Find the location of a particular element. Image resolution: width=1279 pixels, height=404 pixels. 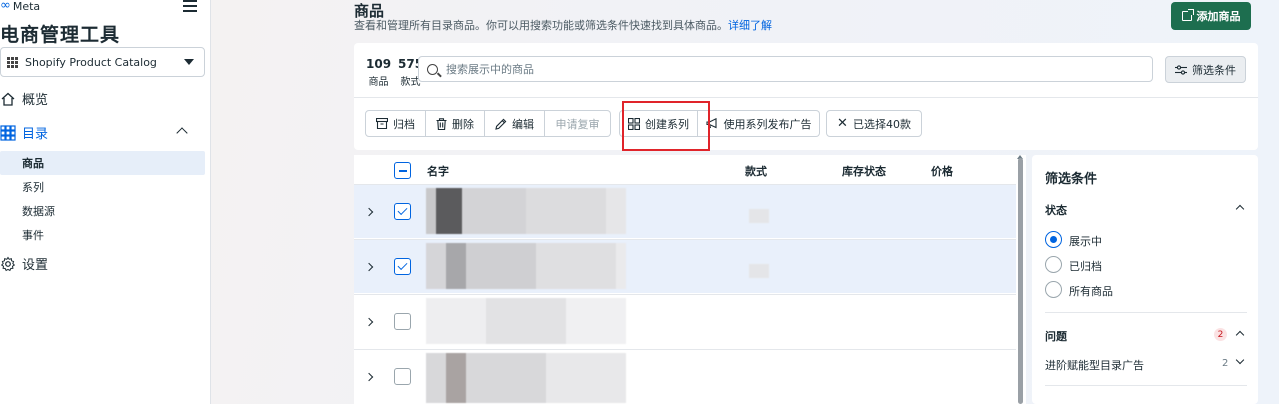

search-placeholder: 搜索展示中的商品 is located at coordinates (490, 69).